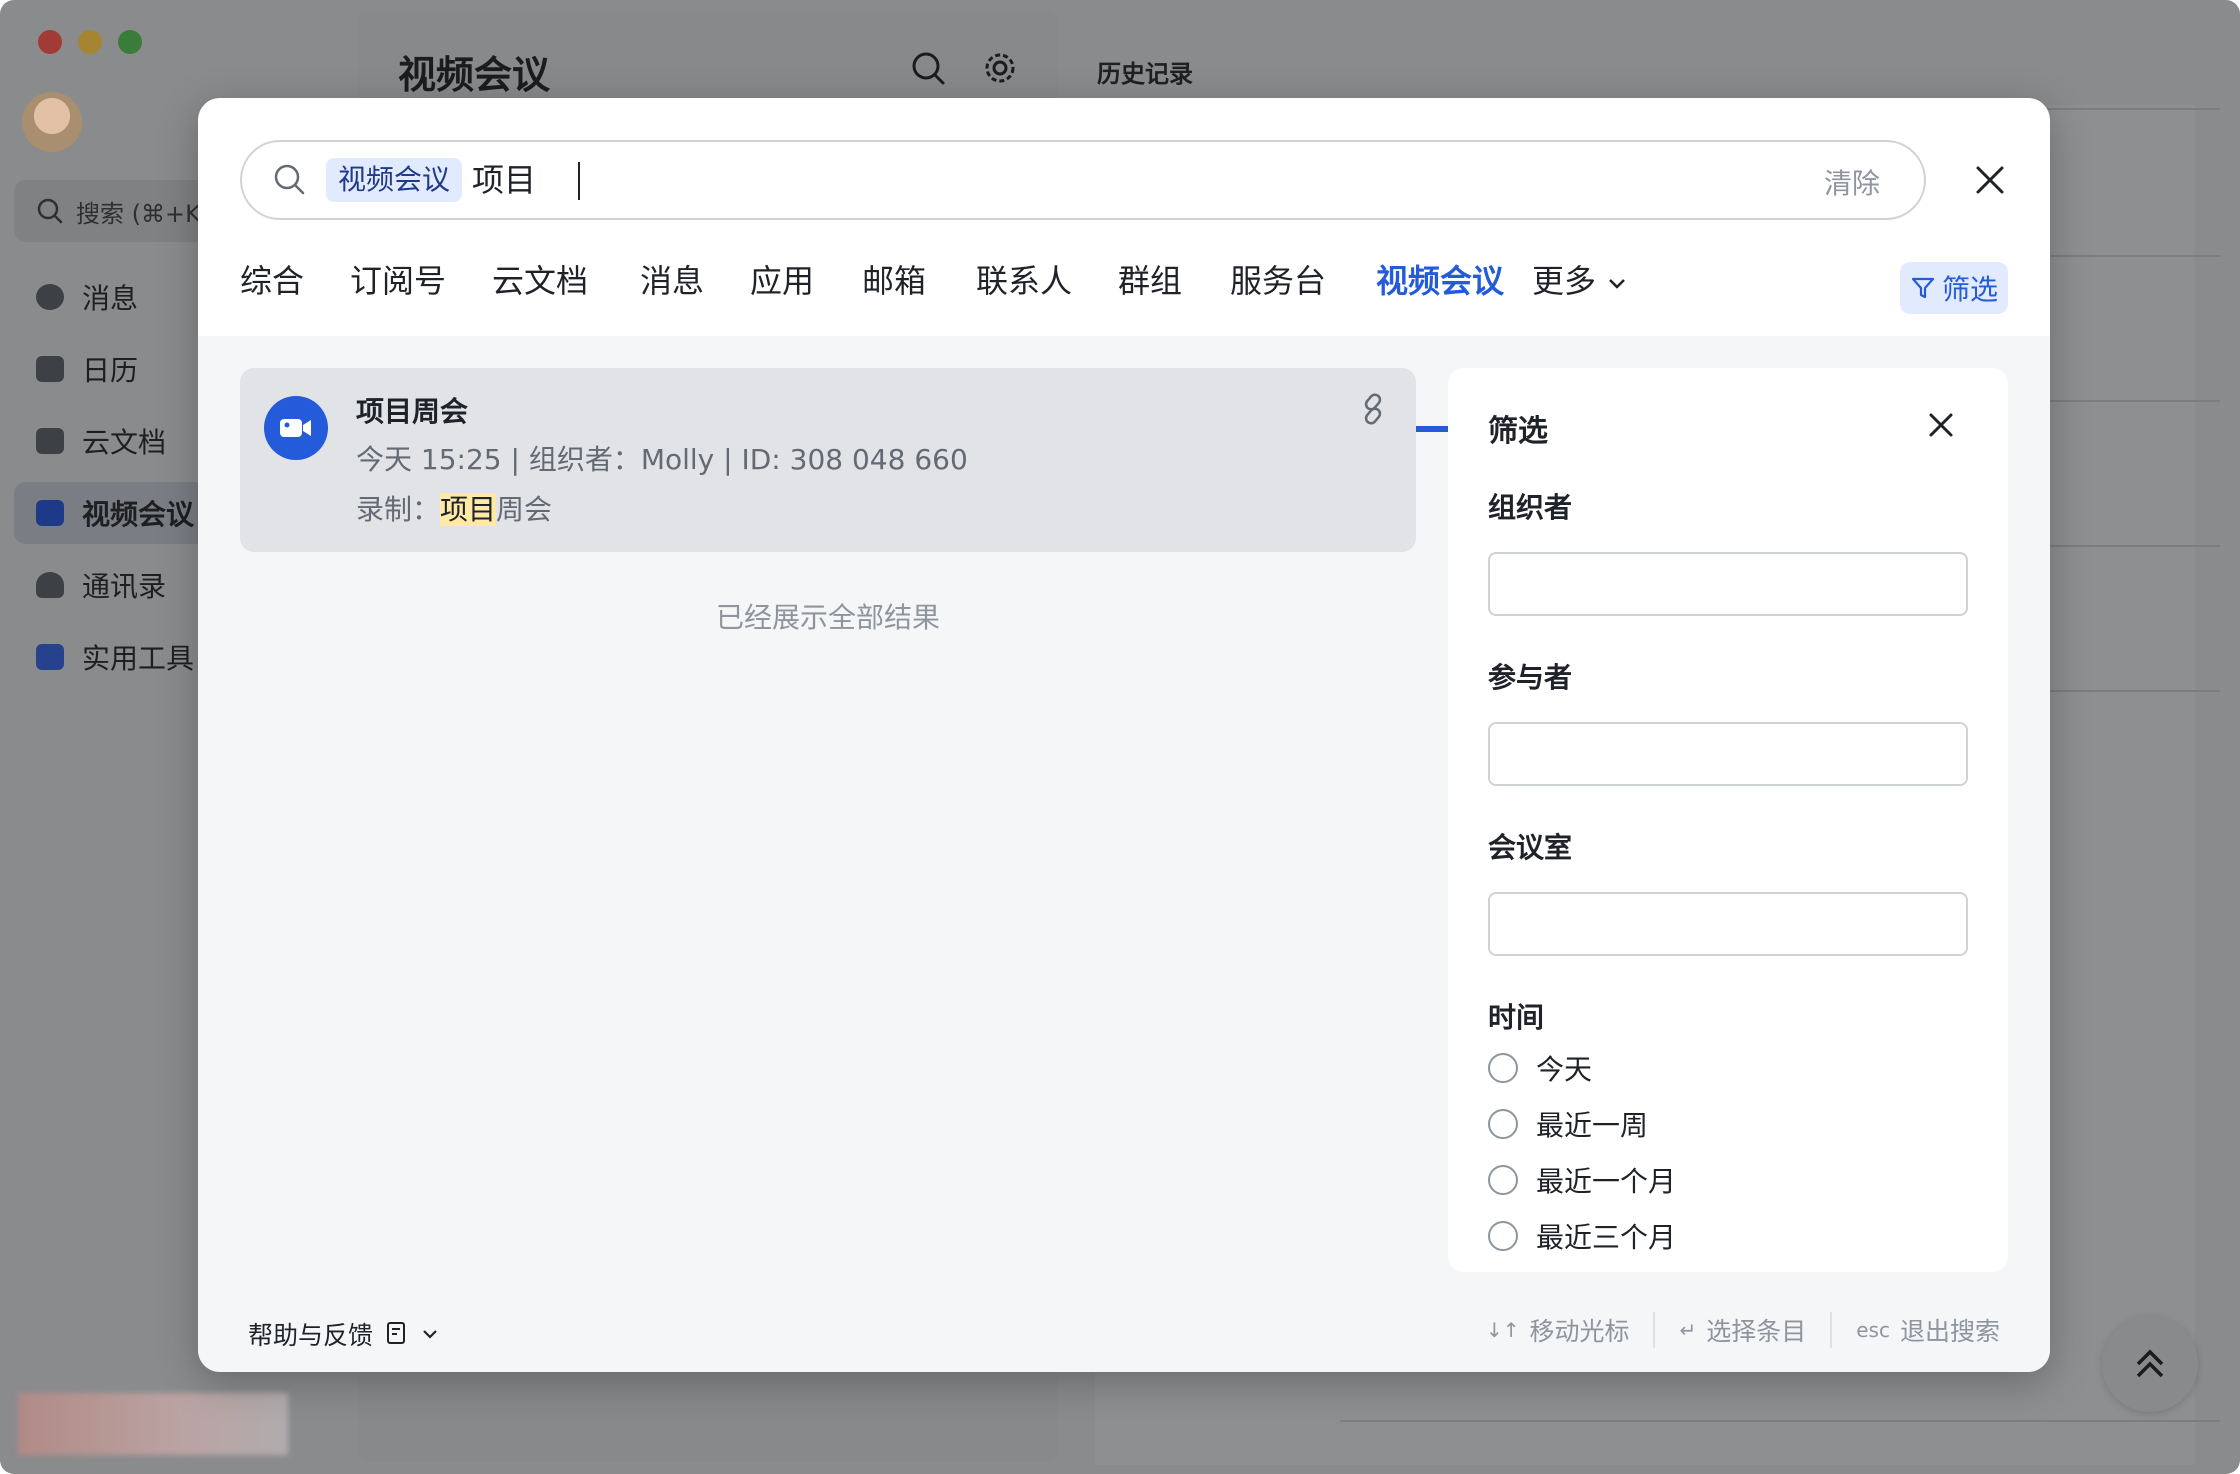 This screenshot has width=2240, height=1474. What do you see at coordinates (1564, 1069) in the screenshot?
I see `time-option-label: 今天` at bounding box center [1564, 1069].